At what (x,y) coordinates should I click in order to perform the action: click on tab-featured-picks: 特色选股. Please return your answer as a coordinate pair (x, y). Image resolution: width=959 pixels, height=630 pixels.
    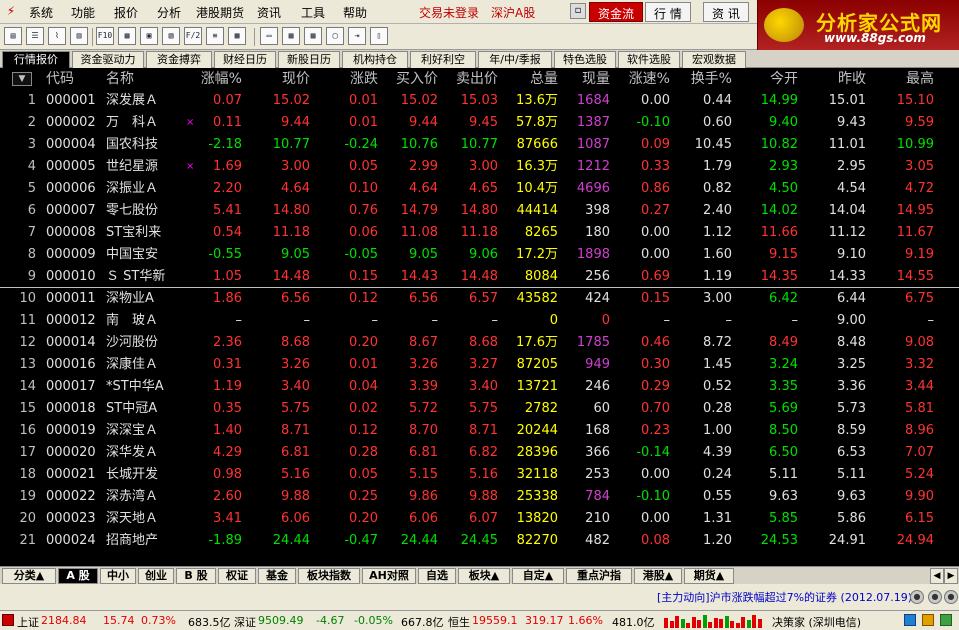
    Looking at the image, I should click on (585, 59).